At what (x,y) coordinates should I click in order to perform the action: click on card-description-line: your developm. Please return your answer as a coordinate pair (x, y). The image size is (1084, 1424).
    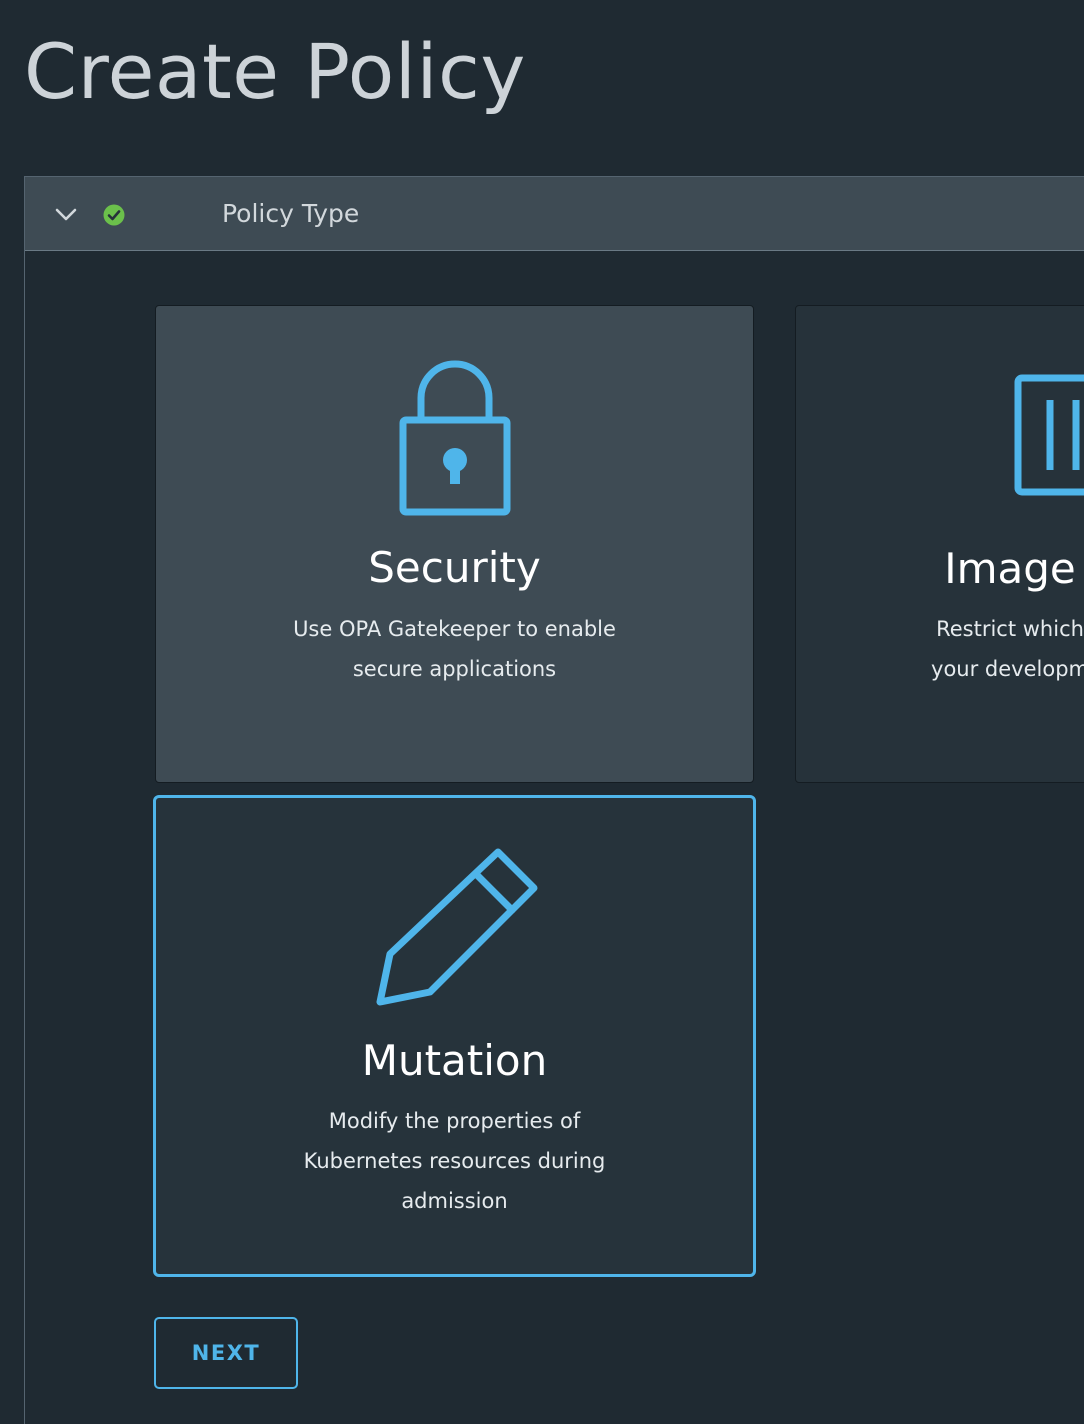
    Looking at the image, I should click on (1007, 669).